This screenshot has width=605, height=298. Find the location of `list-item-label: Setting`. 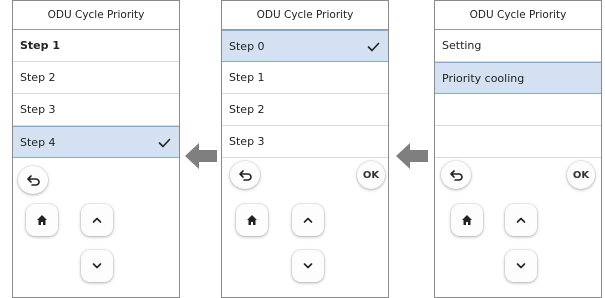

list-item-label: Setting is located at coordinates (462, 45).